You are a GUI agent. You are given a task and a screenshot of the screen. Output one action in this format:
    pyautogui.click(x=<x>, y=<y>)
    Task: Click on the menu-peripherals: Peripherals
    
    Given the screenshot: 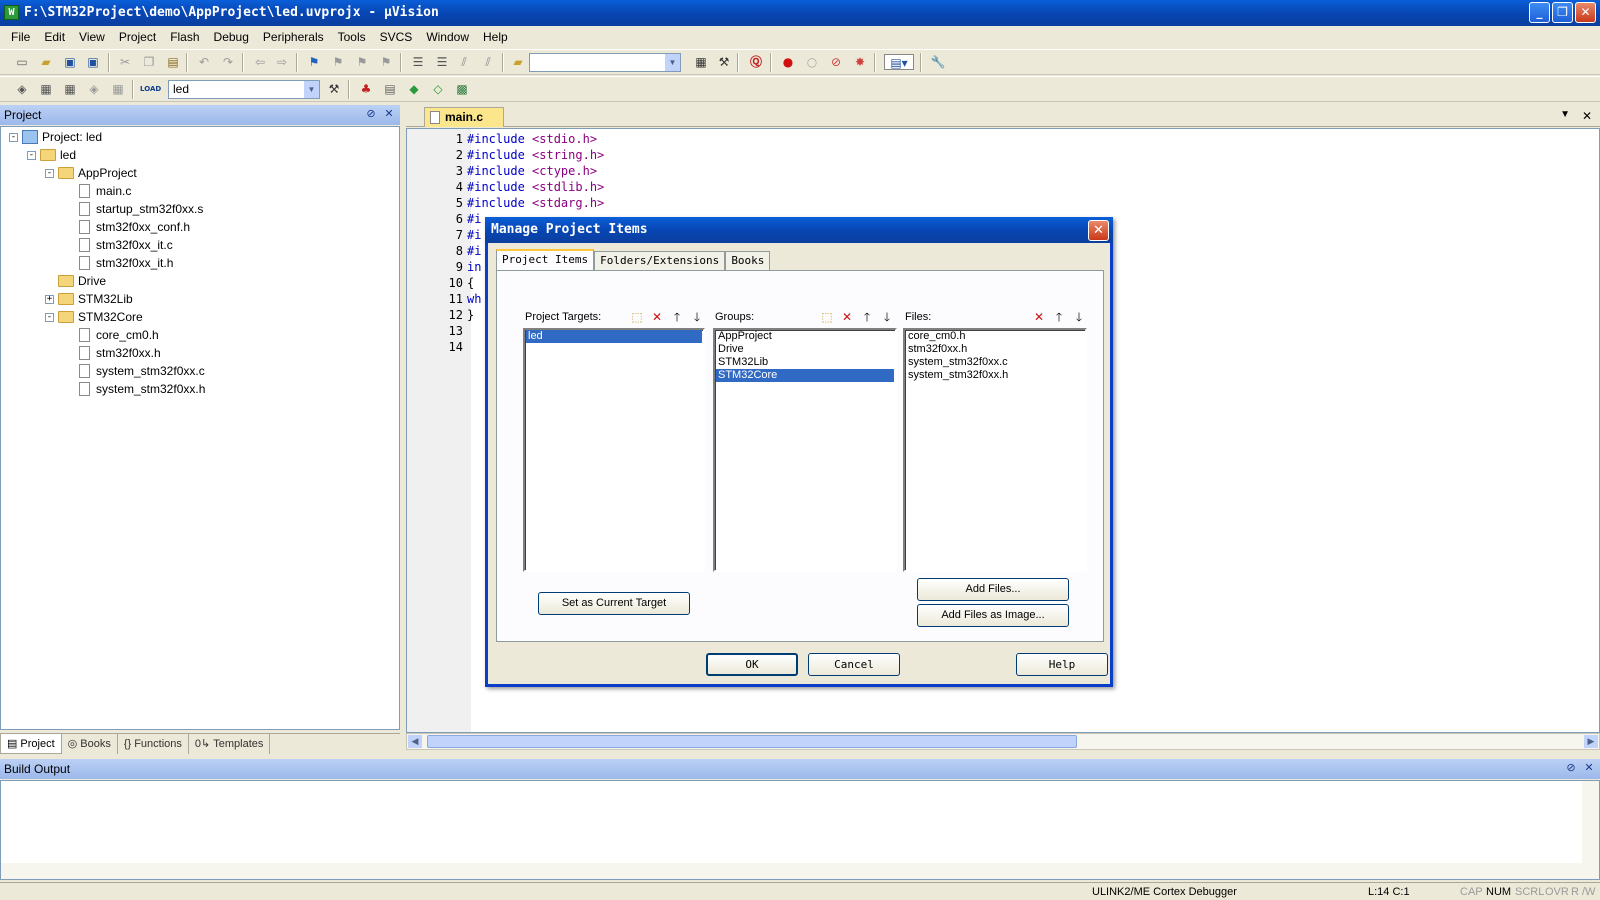 What is the action you would take?
    pyautogui.click(x=293, y=37)
    